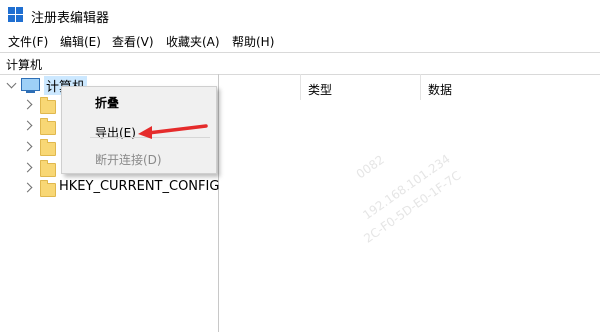 Image resolution: width=600 pixels, height=332 pixels. What do you see at coordinates (115, 132) in the screenshot?
I see `context-menu-export: 导出(E)` at bounding box center [115, 132].